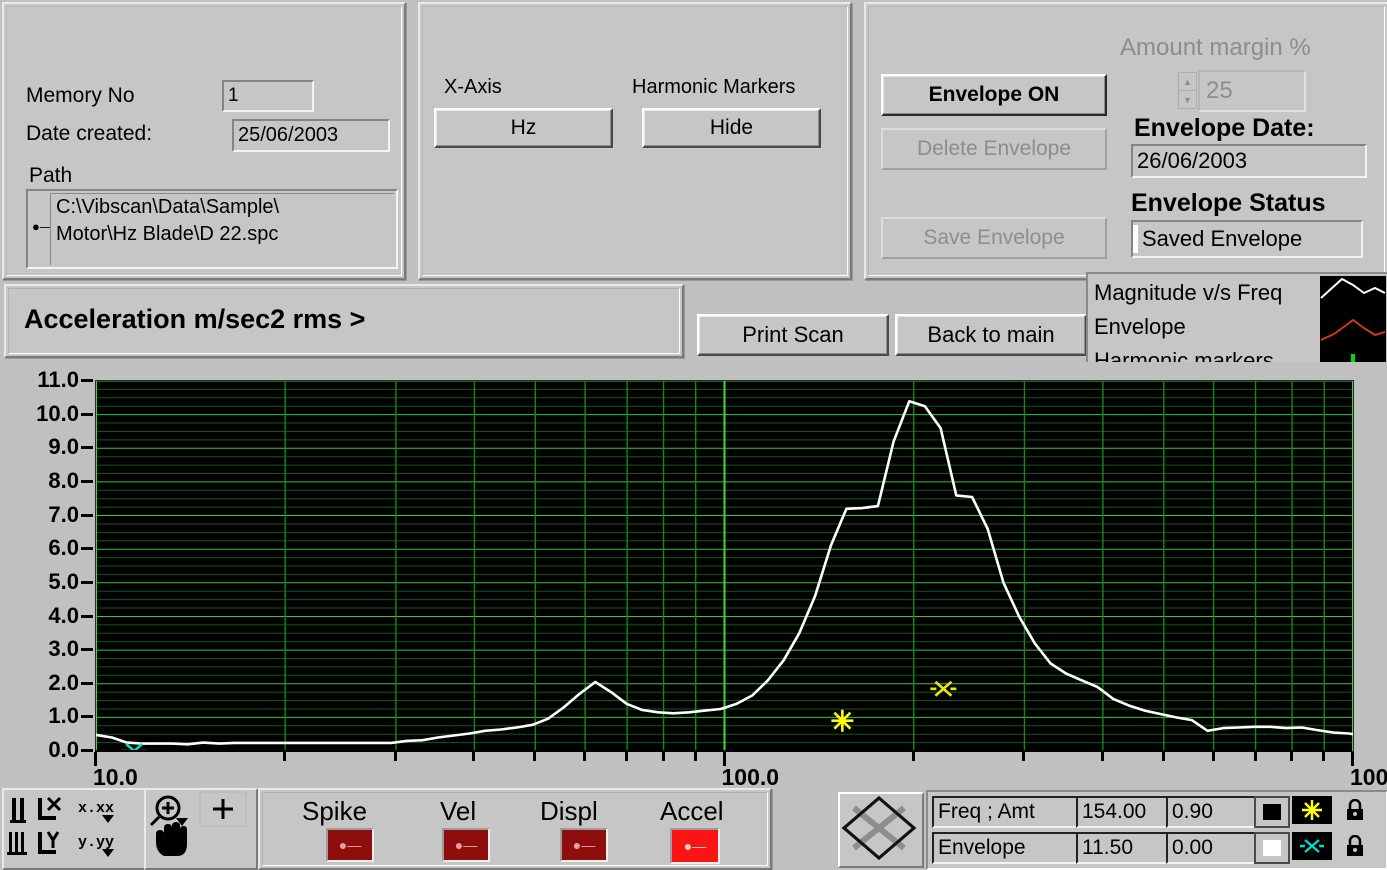  I want to click on units-selector-label: Acceleration m/sec2 rms >, so click(195, 319).